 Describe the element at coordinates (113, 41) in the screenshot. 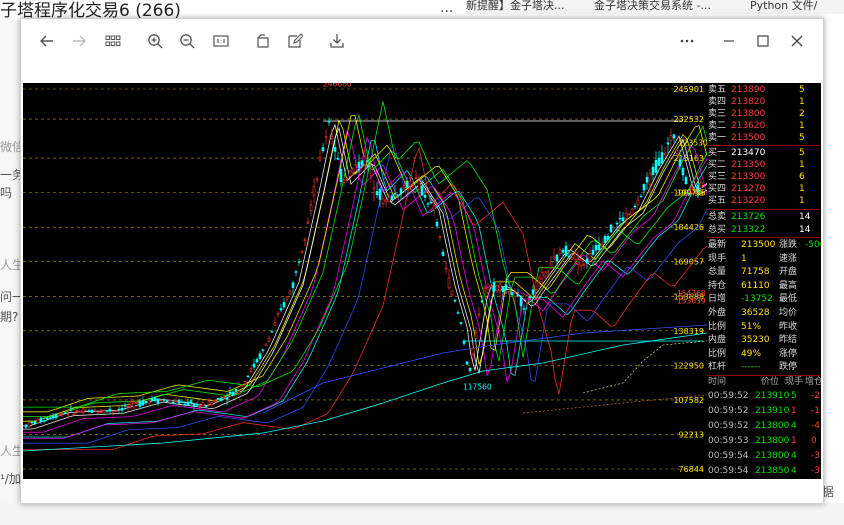

I see `grid-icon` at that location.